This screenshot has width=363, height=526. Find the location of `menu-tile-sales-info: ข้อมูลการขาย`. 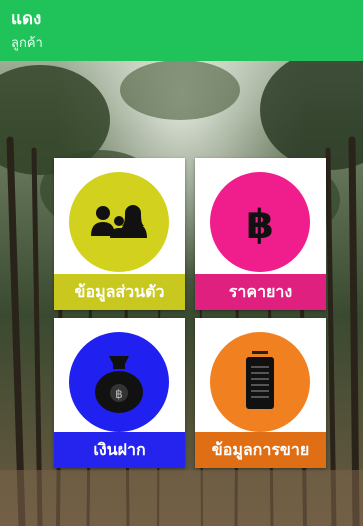

menu-tile-sales-info: ข้อมูลการขาย is located at coordinates (260, 393).